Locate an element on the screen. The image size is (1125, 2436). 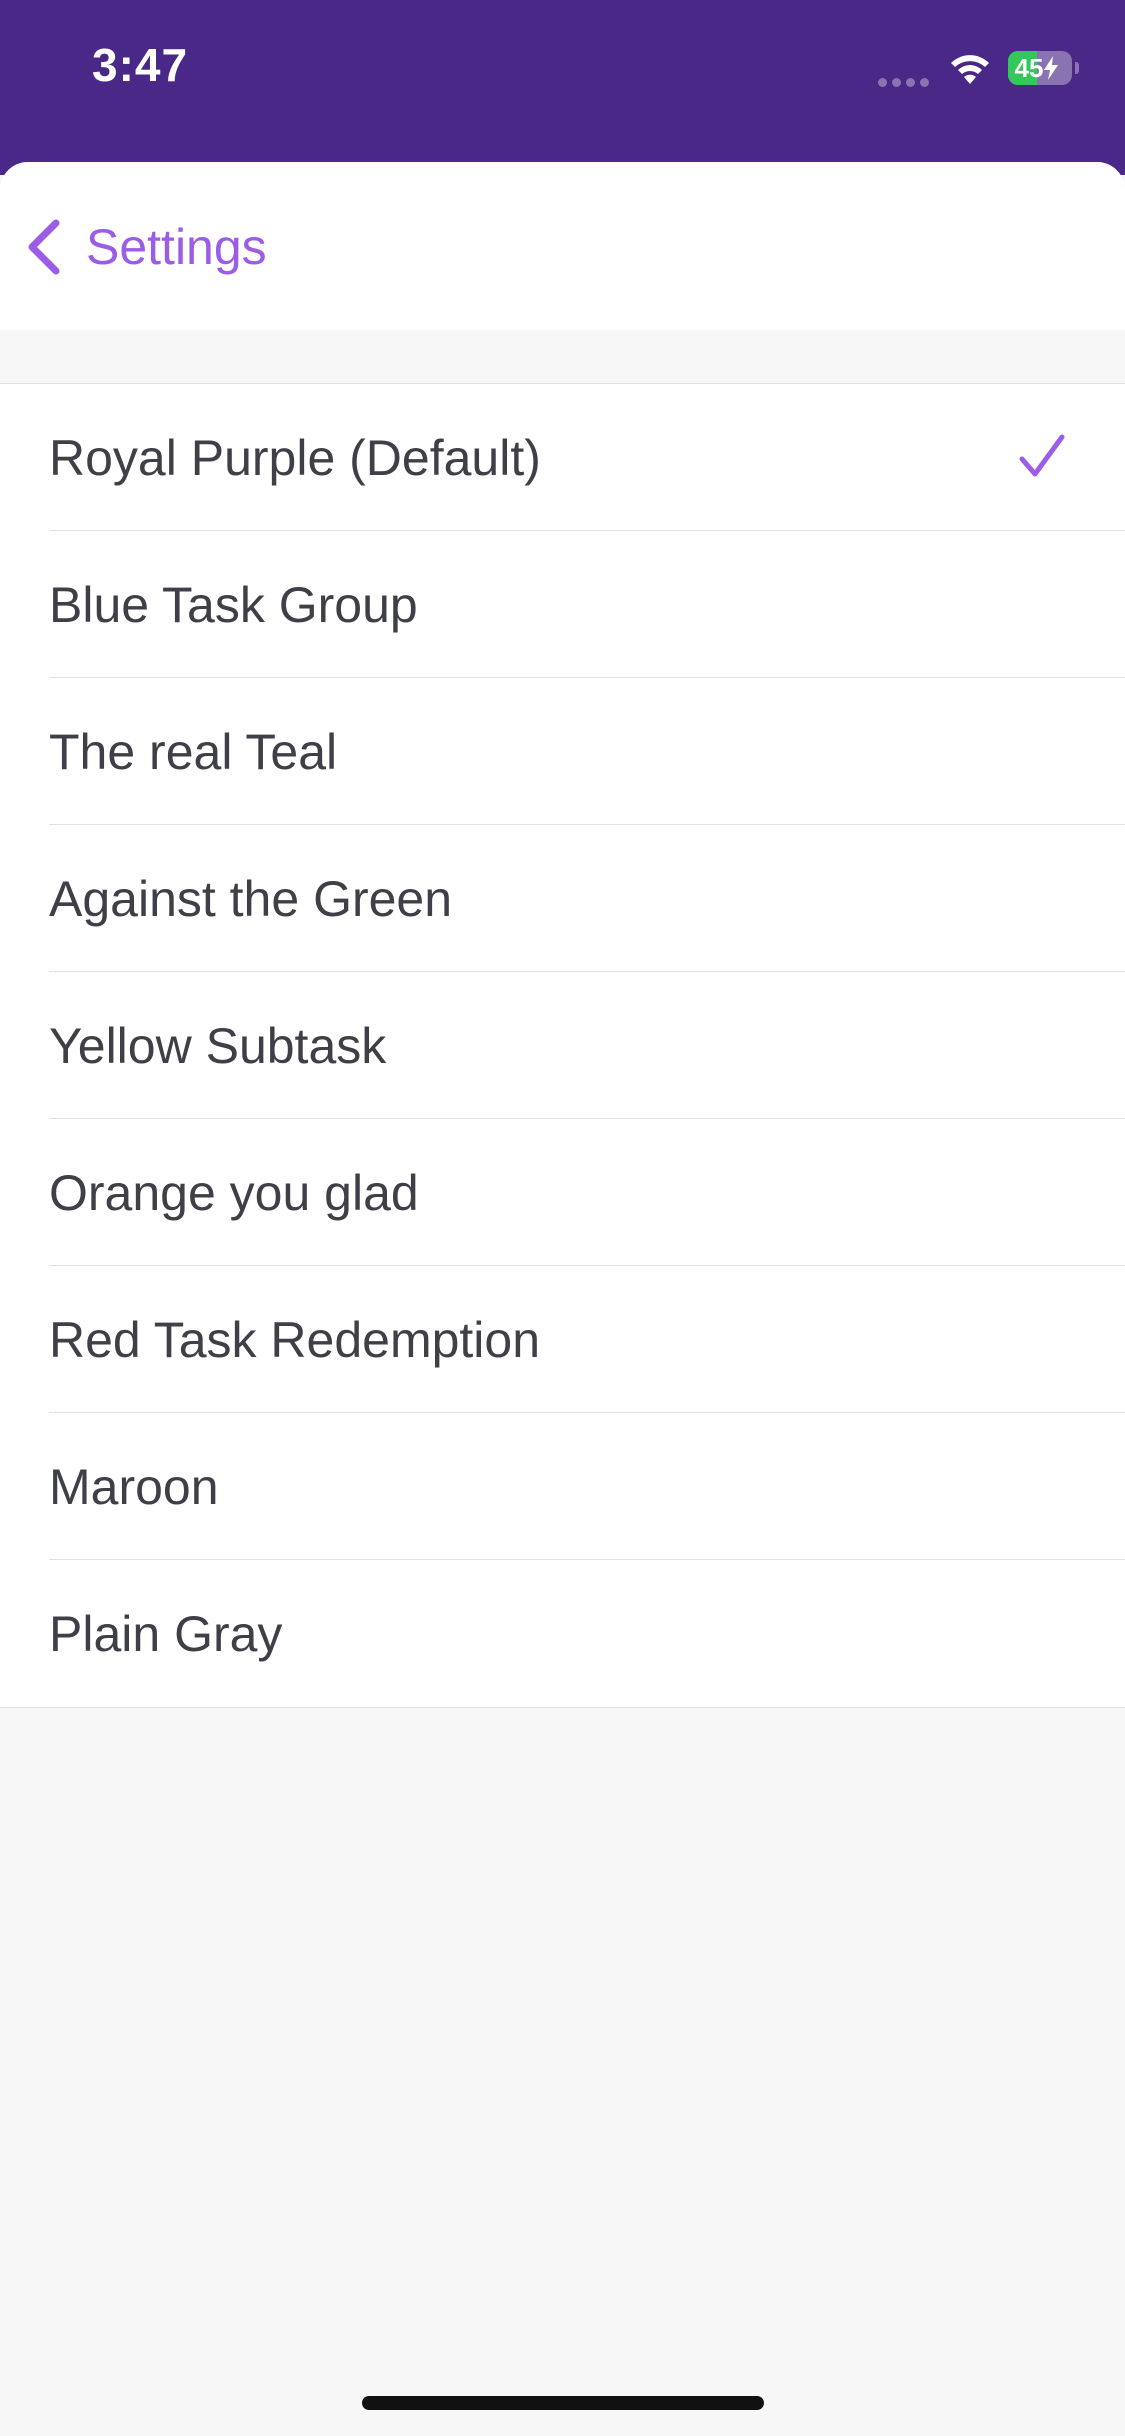
status-bar: 3:47 45 is located at coordinates (562, 87).